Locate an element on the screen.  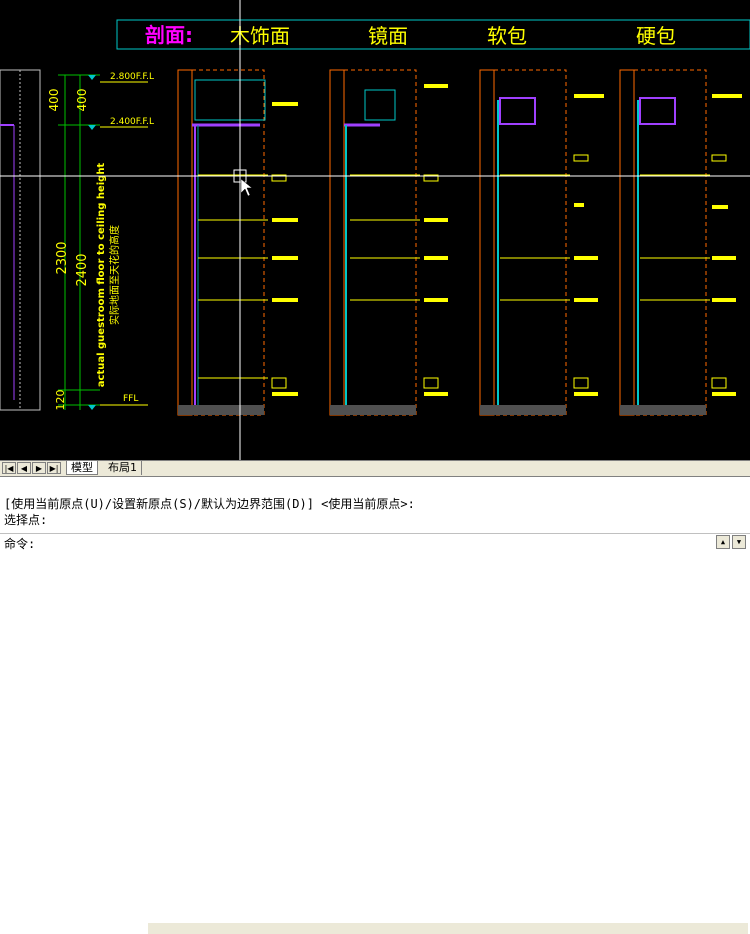
vertical-note-chinese: 实际地面至天花的高度 is located at coordinates (114, 275).